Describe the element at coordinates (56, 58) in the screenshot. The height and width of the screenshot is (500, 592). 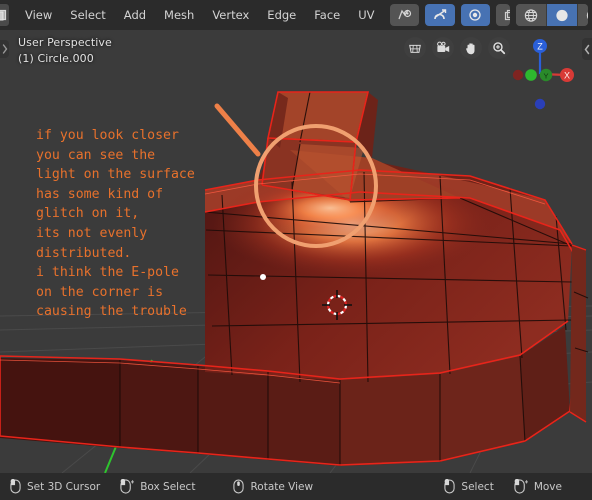
I see `viewport-object-label: (1) Circle.000` at that location.